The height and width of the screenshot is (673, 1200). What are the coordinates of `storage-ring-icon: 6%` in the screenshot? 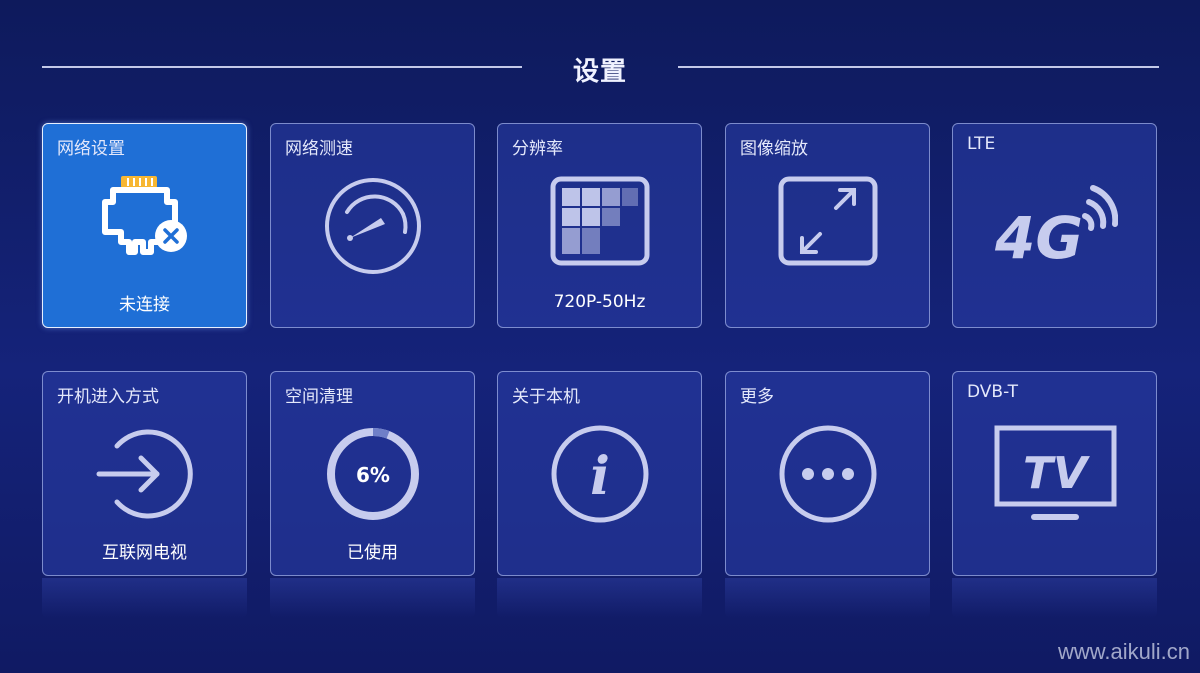 It's located at (373, 474).